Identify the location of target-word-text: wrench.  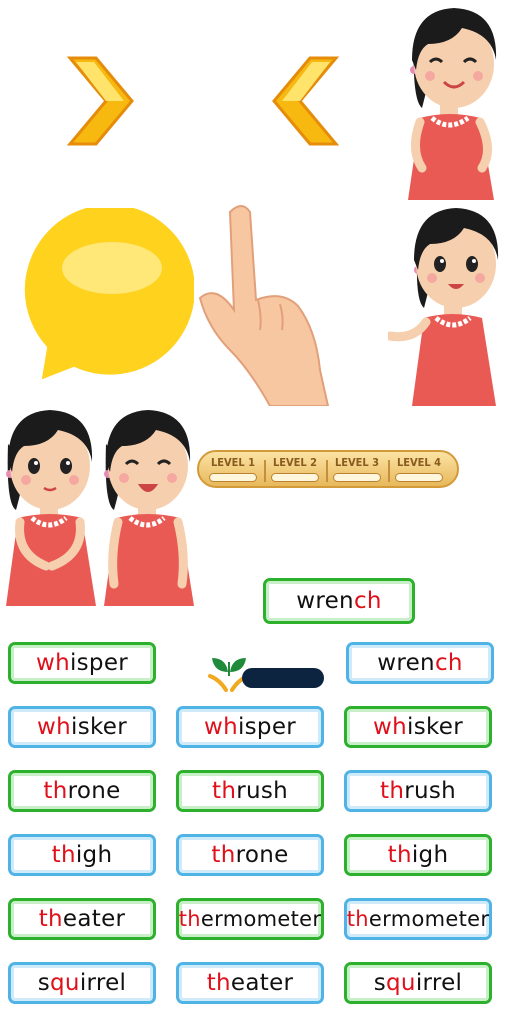
(339, 601).